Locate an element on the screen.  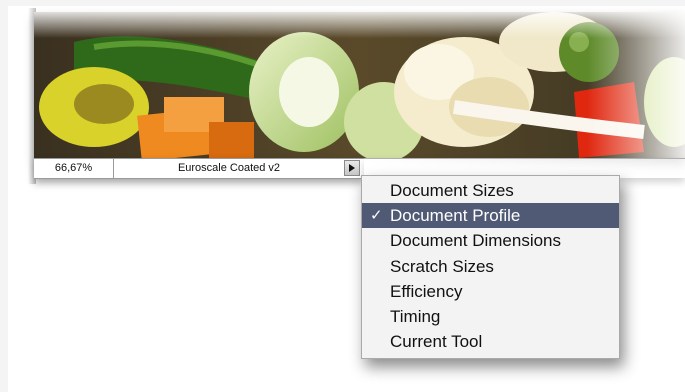
menu-item-document-profile: ✓ Document Profile is located at coordinates (490, 216).